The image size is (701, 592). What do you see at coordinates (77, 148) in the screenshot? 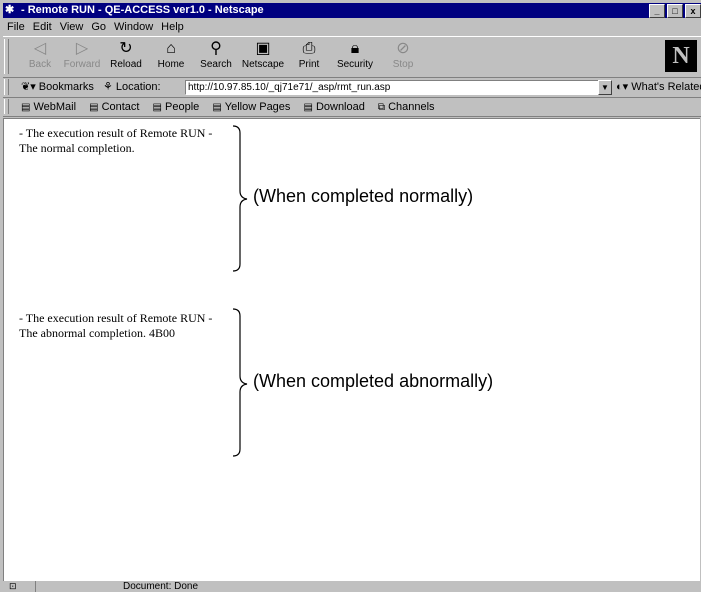
I see `result-message: The normal completion.` at bounding box center [77, 148].